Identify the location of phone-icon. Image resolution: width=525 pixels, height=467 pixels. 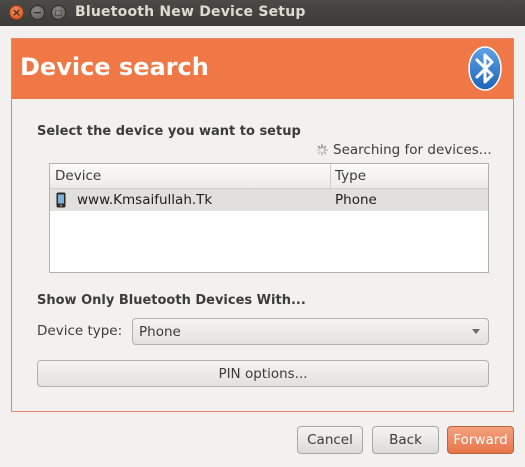
(61, 200).